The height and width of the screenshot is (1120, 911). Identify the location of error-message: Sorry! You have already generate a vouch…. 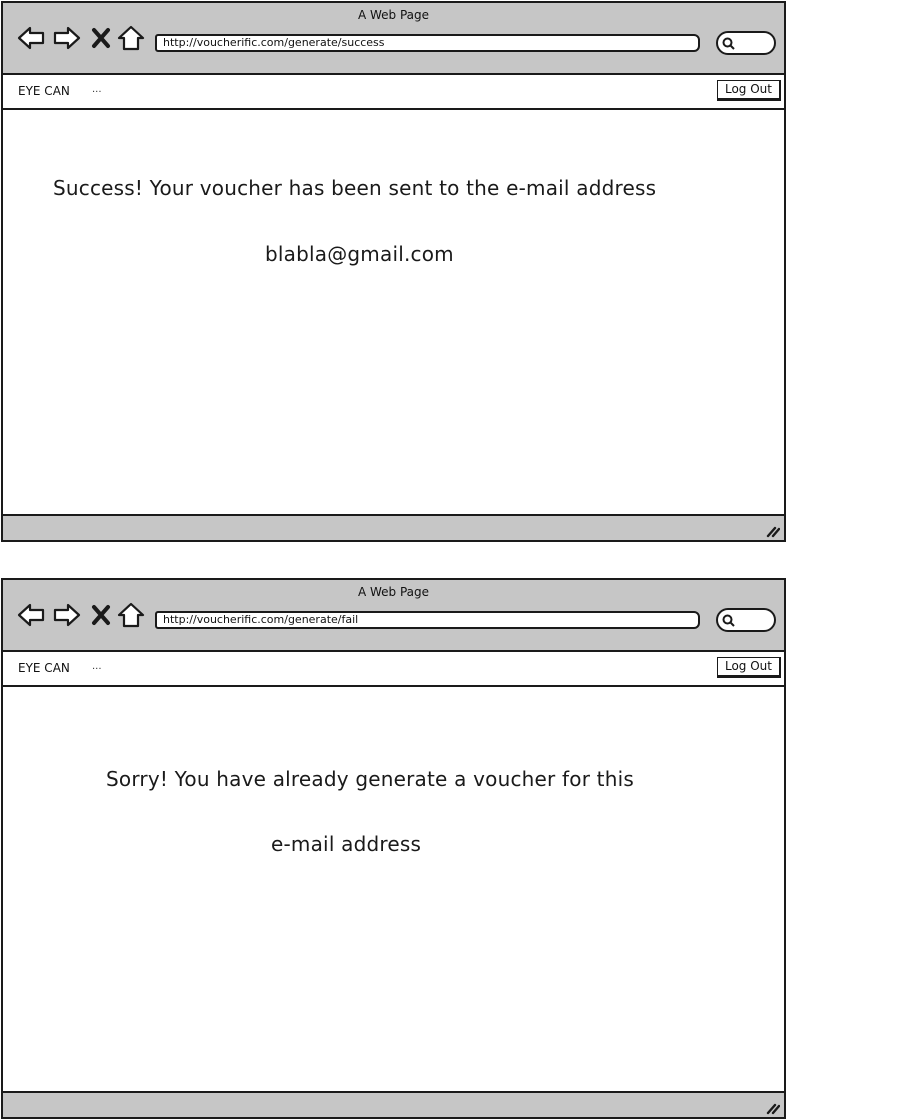
(370, 779).